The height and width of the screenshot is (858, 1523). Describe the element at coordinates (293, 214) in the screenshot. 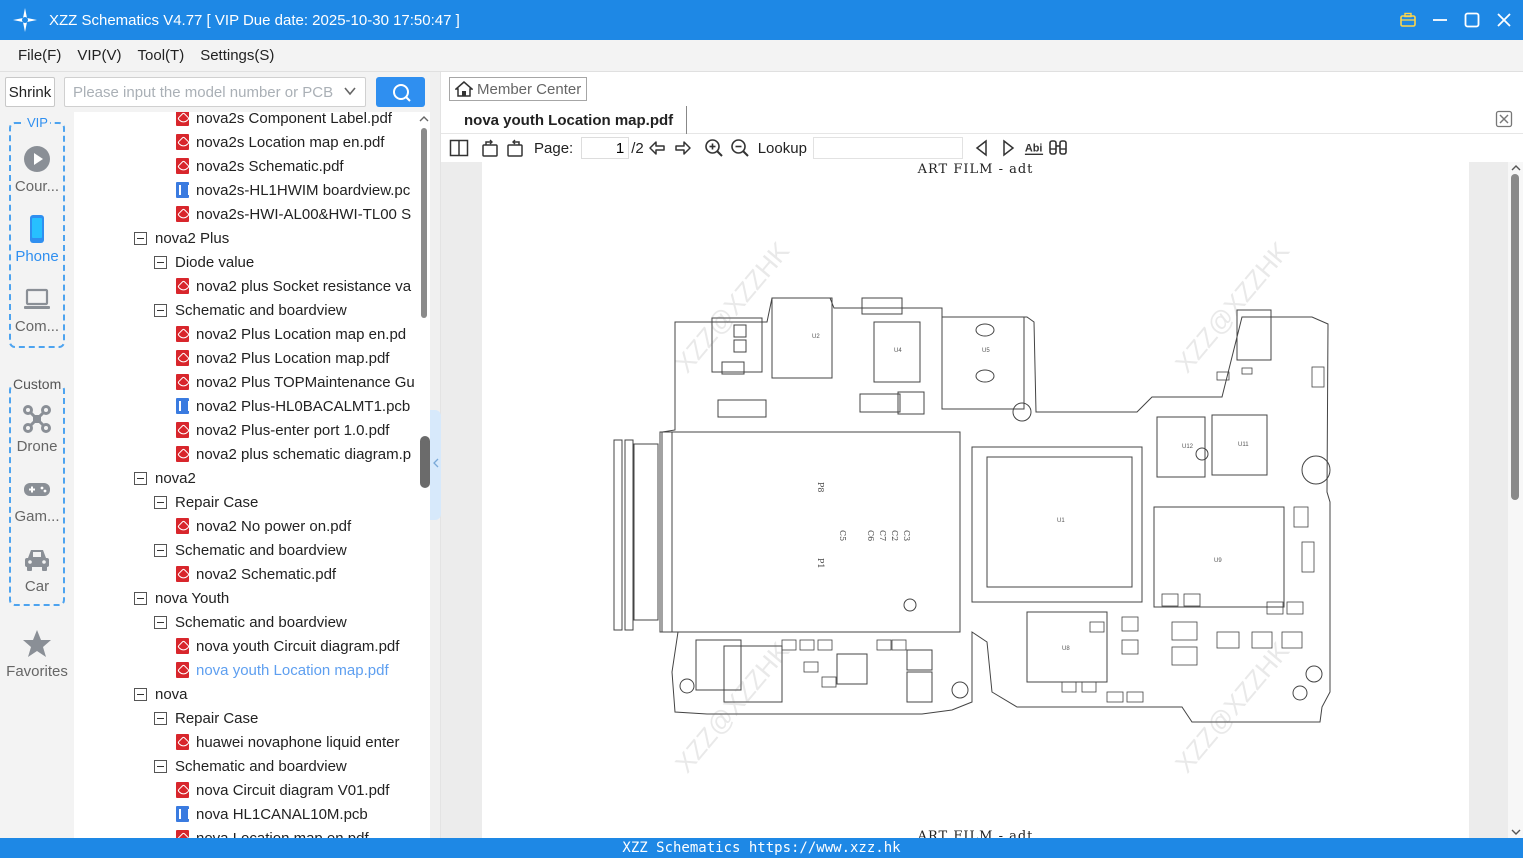

I see `tree-file: nova2s-HWI-AL00&HWI-TL00 S` at that location.